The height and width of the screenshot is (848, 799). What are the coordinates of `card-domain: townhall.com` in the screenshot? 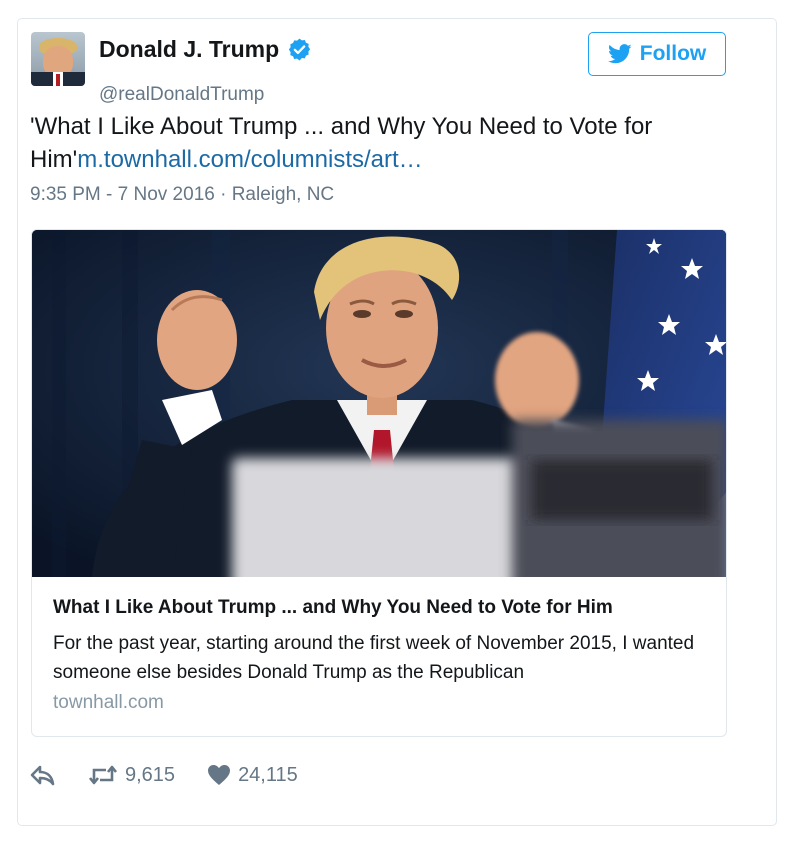 It's located at (108, 702).